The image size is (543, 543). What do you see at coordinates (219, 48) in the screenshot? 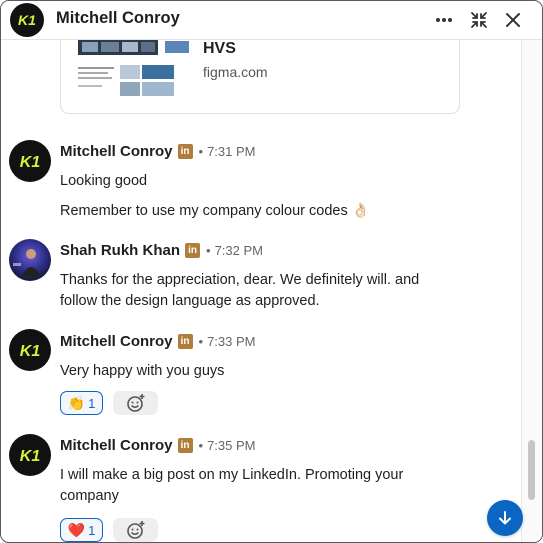
I see `preview-title: HVS` at bounding box center [219, 48].